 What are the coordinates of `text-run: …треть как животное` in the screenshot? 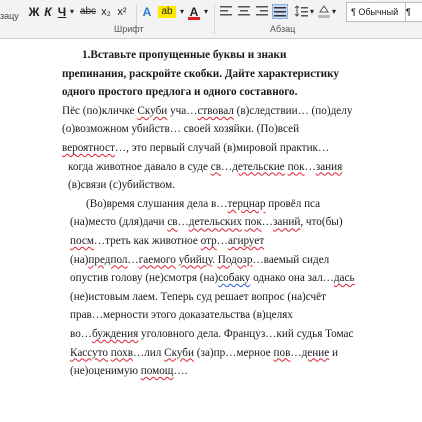 It's located at (147, 241).